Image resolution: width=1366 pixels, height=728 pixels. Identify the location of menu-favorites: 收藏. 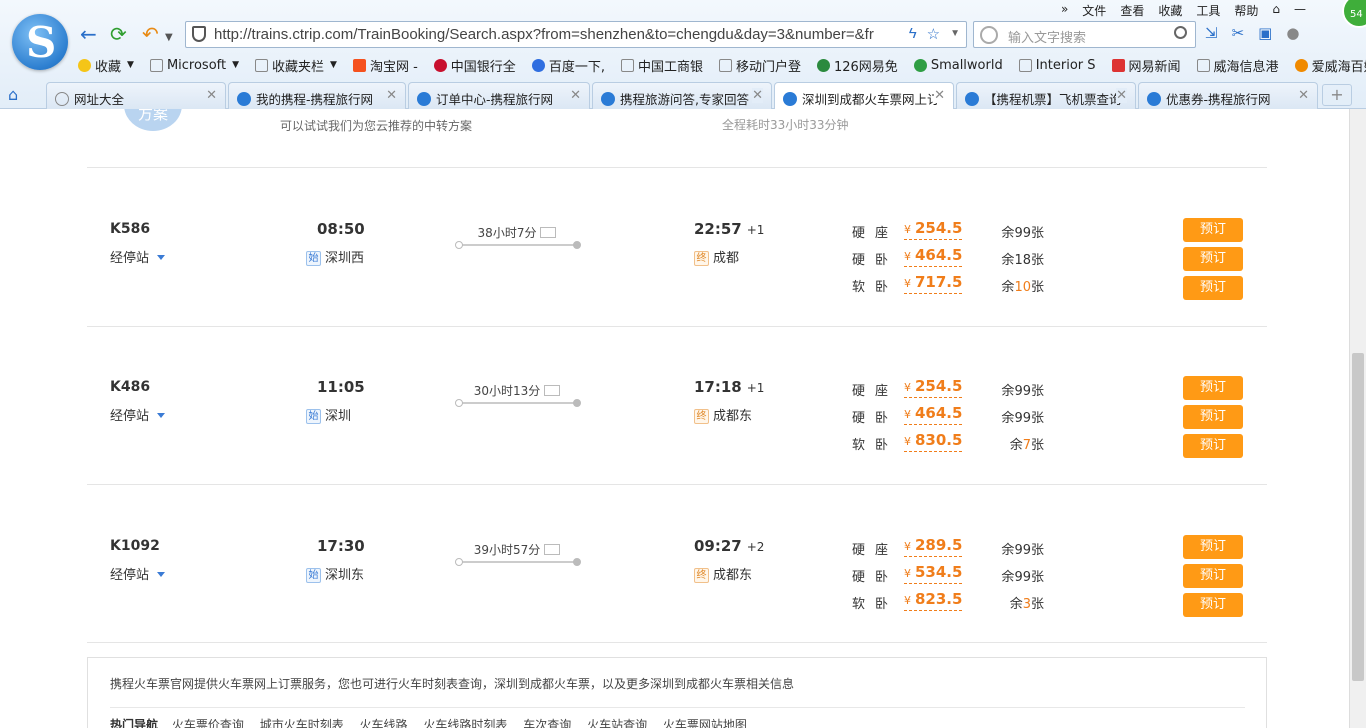
(1170, 10).